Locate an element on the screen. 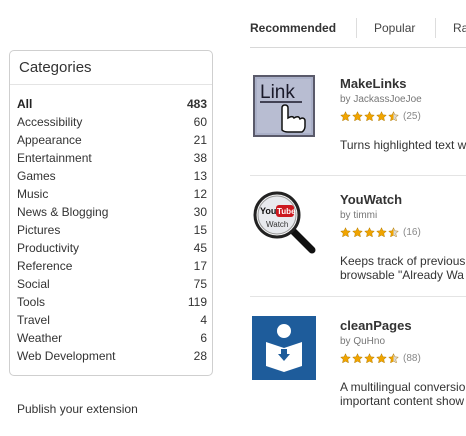 The width and height of the screenshot is (466, 436). category-label: Travel is located at coordinates (33, 320).